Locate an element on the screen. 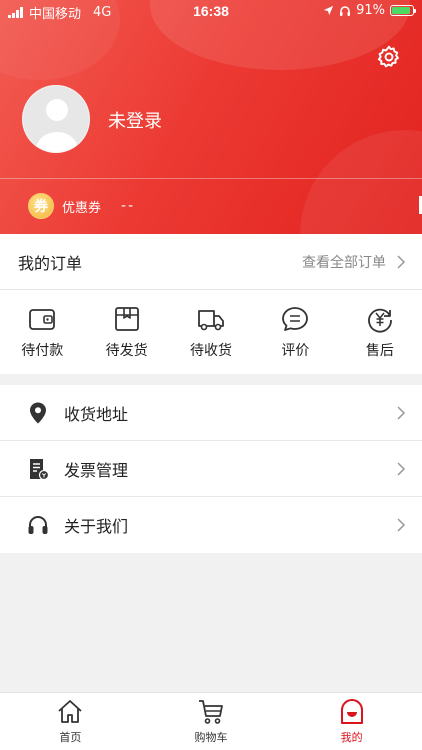 This screenshot has height=750, width=422. menu-item-label: 收货地址 is located at coordinates (96, 414).